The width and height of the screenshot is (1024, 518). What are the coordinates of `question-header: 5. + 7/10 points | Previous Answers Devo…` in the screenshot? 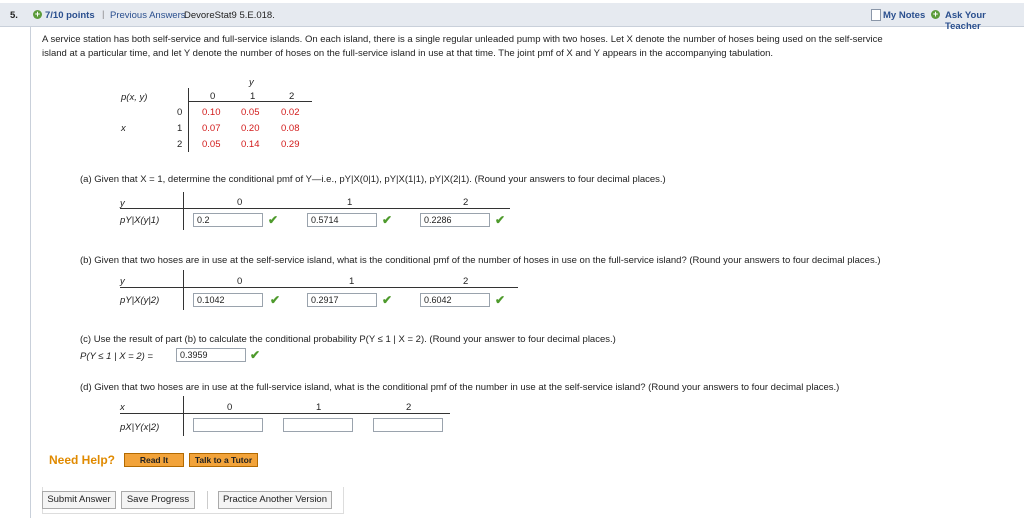 It's located at (512, 17).